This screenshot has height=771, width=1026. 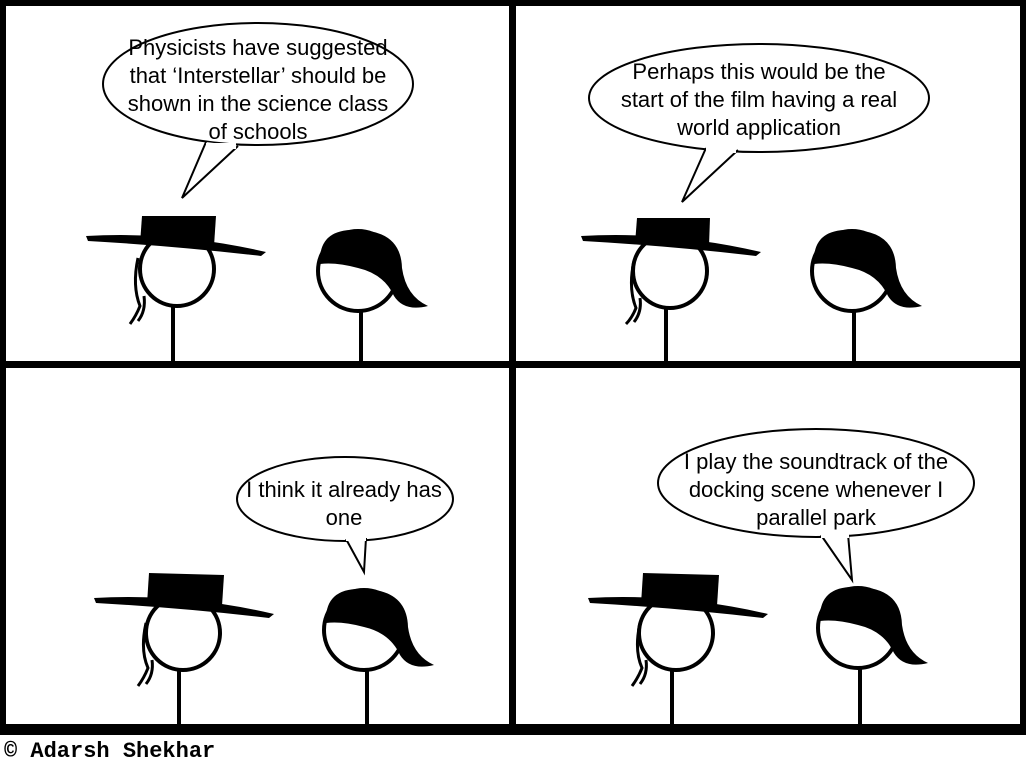 What do you see at coordinates (781, 576) in the screenshot?
I see `panel-4-drawing` at bounding box center [781, 576].